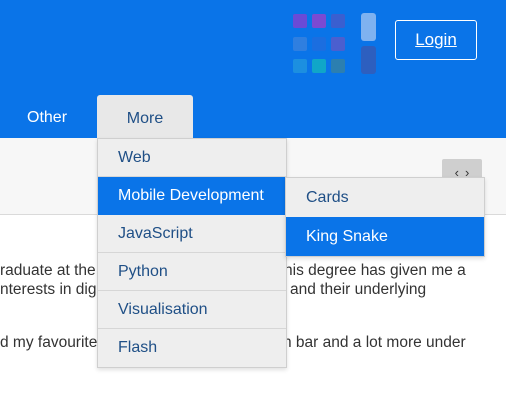 This screenshot has width=506, height=401. What do you see at coordinates (192, 158) in the screenshot?
I see `menu-item-web: Web` at bounding box center [192, 158].